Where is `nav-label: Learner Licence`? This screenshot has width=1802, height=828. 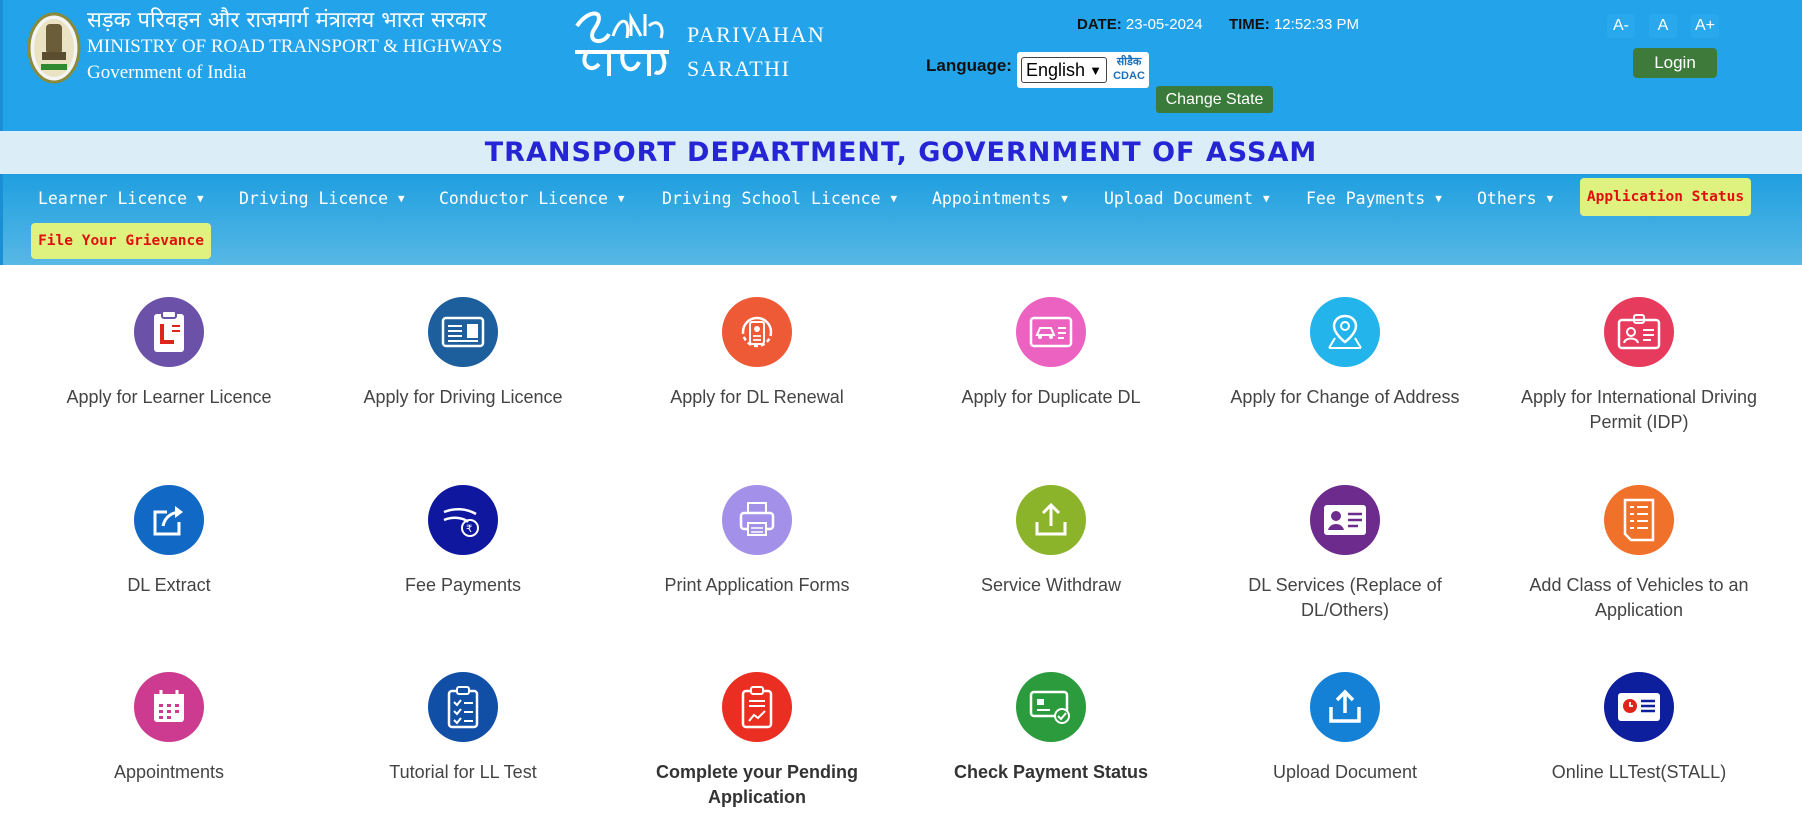
nav-label: Learner Licence is located at coordinates (113, 198).